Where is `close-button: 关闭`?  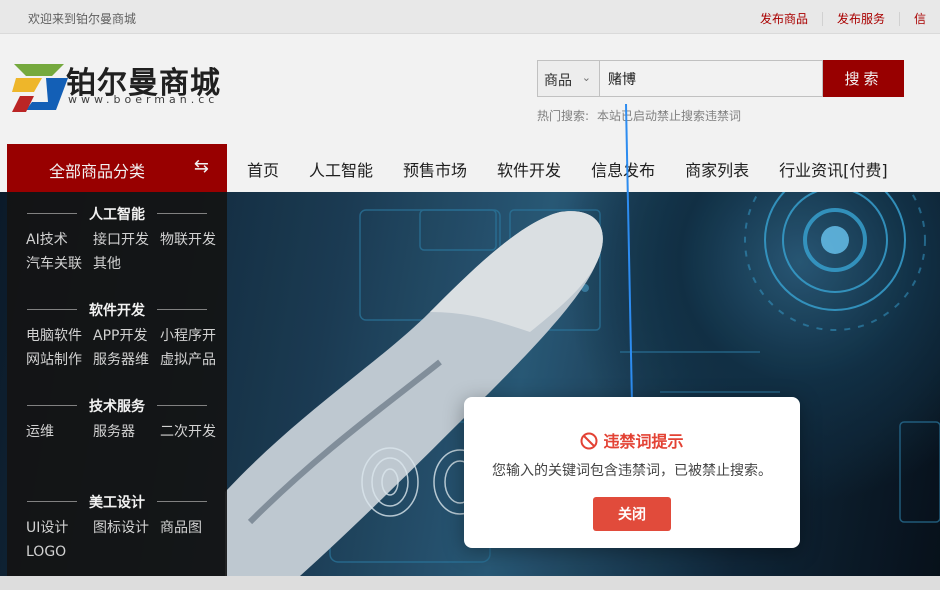
close-button: 关闭 is located at coordinates (632, 514).